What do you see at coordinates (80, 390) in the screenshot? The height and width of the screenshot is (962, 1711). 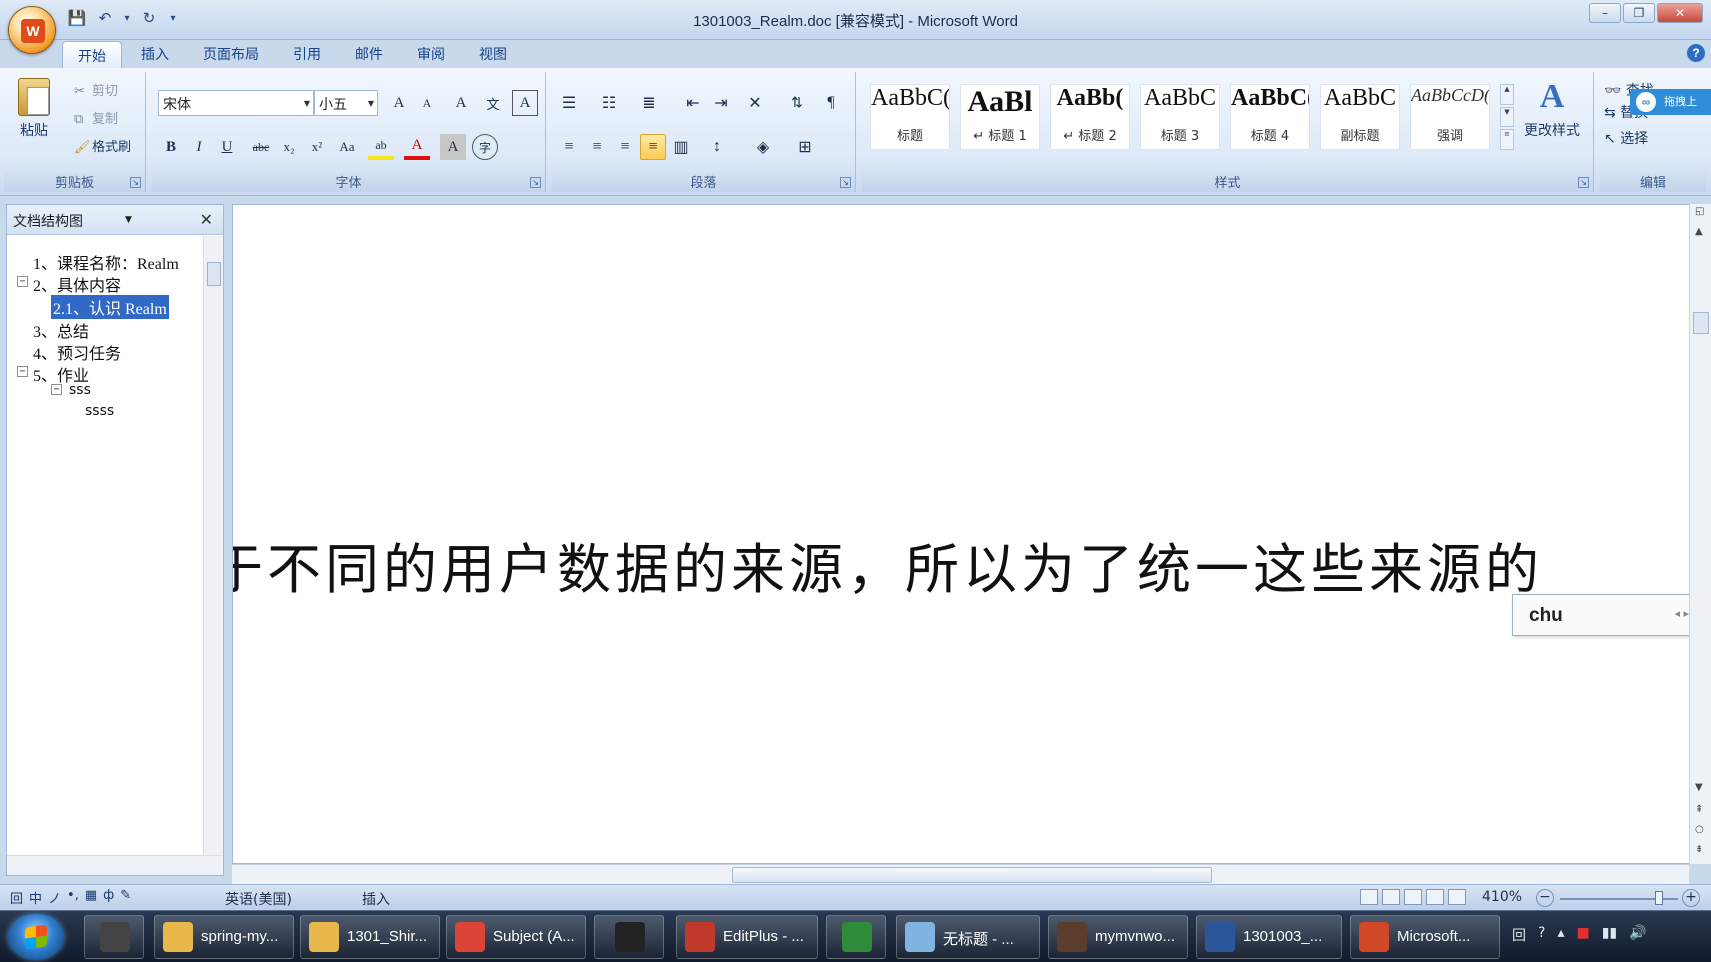 I see `nav-item: sss` at bounding box center [80, 390].